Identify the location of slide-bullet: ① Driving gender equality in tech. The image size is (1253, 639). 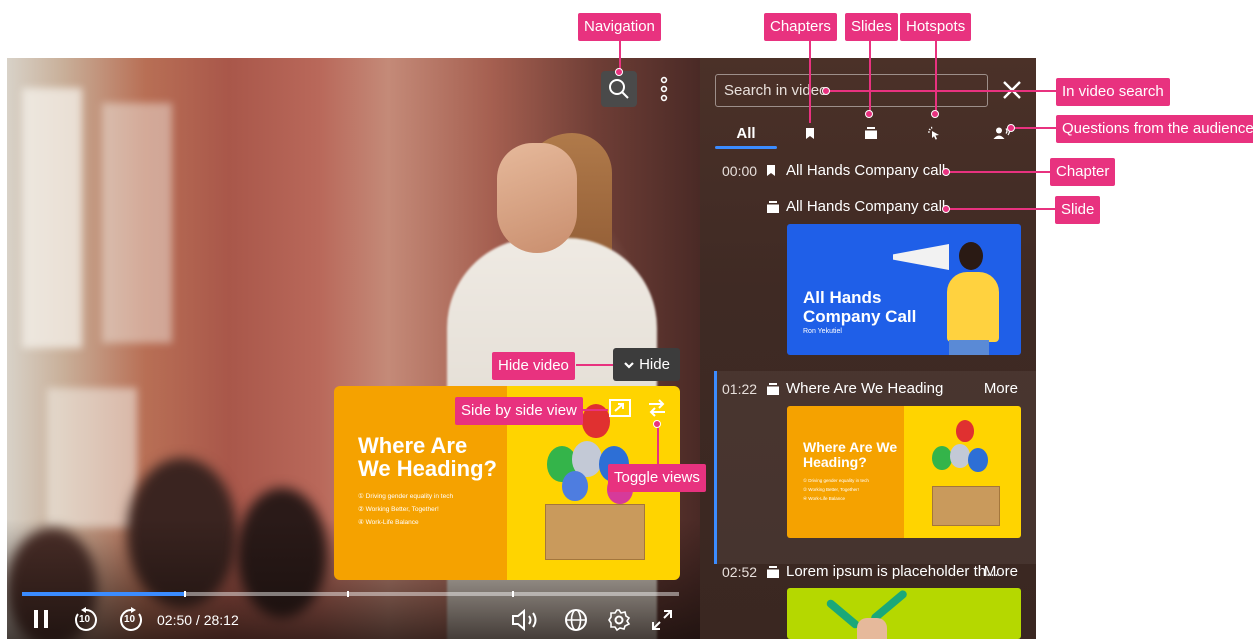
(406, 496).